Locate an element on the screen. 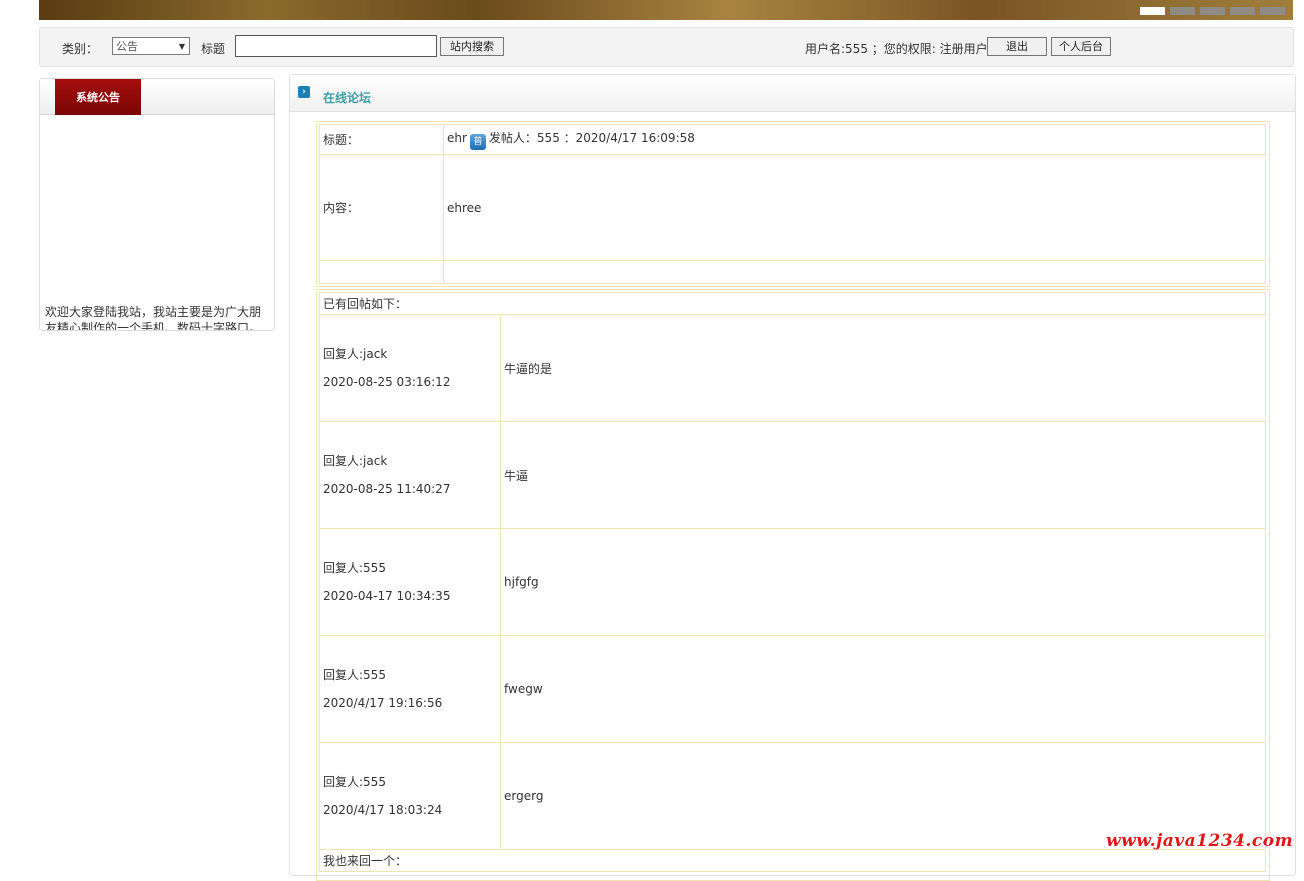  post-title-label: 标题： is located at coordinates (381, 139).